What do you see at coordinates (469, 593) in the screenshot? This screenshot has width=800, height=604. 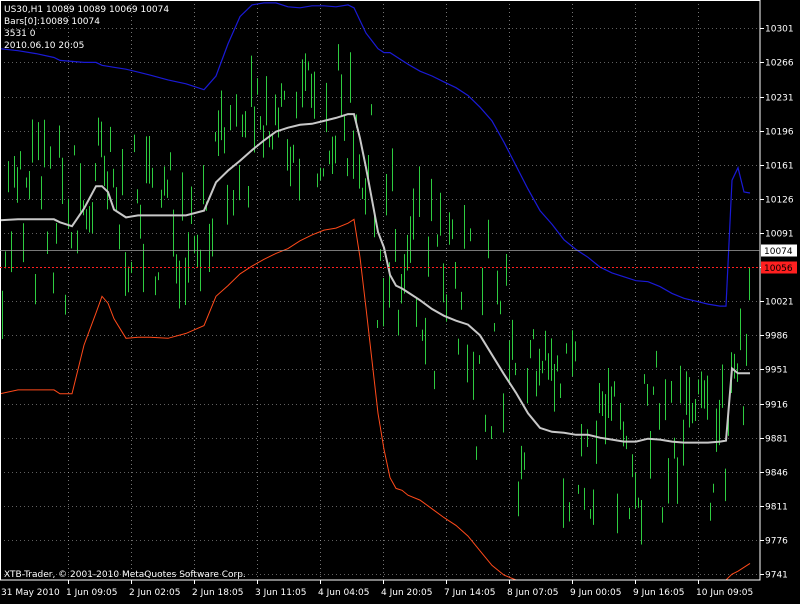 I see `x-tick-label: 7 Jun 14:05` at bounding box center [469, 593].